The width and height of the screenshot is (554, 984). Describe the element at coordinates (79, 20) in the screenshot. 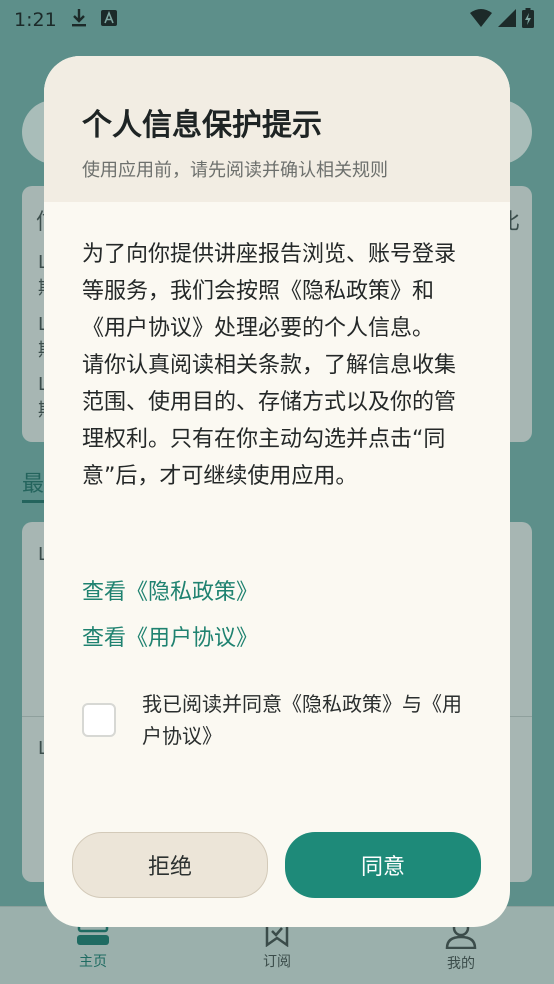

I see `download-icon` at that location.